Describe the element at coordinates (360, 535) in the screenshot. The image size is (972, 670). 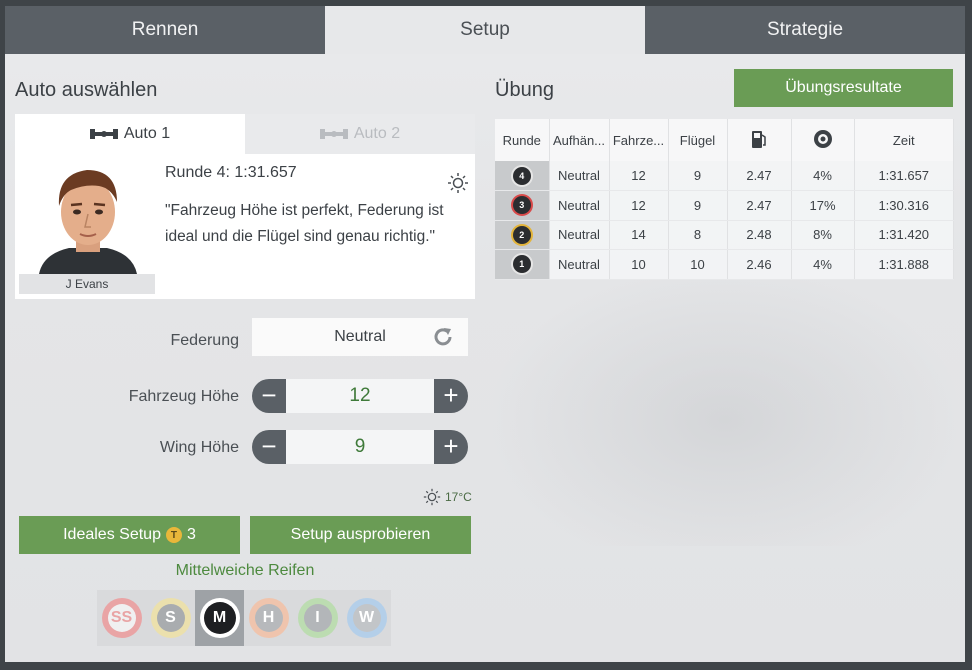
I see `try-setup-button: Setup ausprobieren` at that location.